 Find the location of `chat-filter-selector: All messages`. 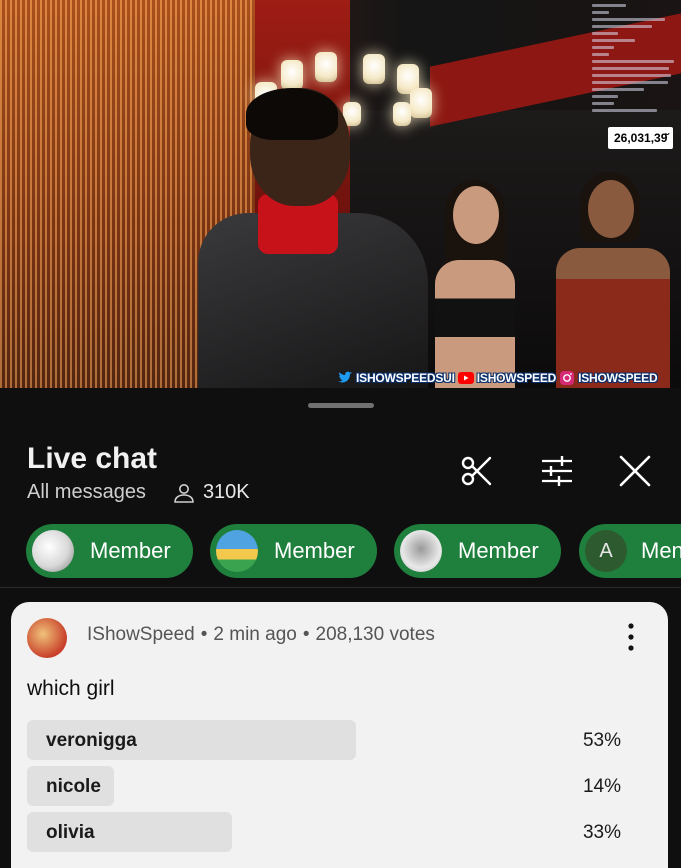

chat-filter-selector: All messages is located at coordinates (86, 492).